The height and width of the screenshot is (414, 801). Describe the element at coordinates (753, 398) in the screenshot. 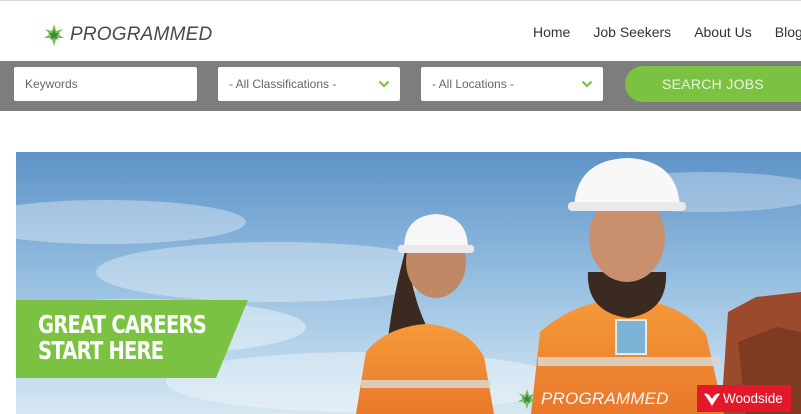

I see `woodside-label: Woodside` at that location.